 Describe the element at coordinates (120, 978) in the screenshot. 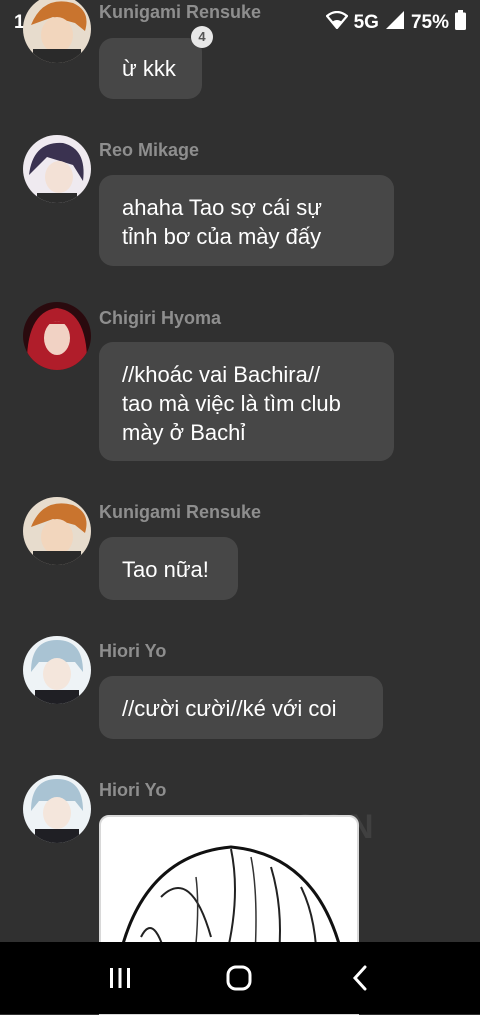

I see `recent-apps-button` at that location.